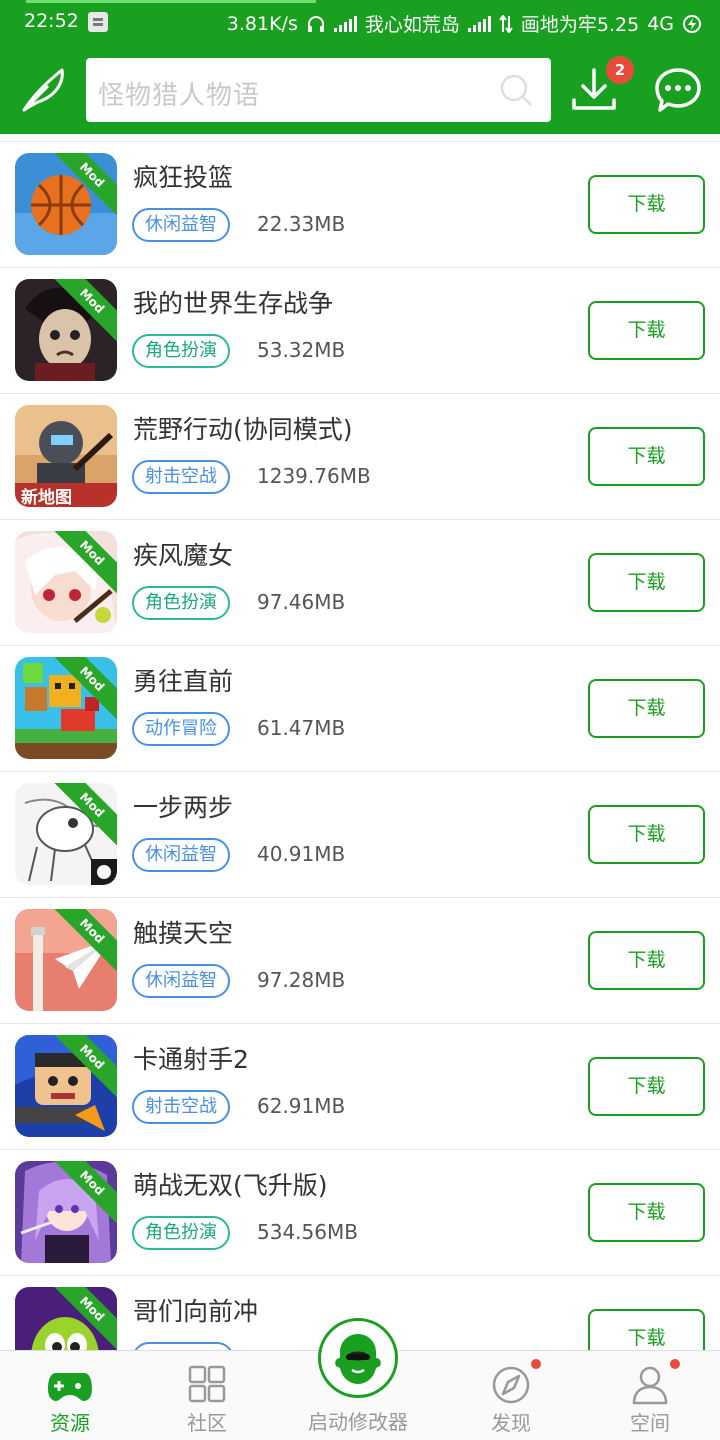 Image resolution: width=720 pixels, height=1440 pixels. Describe the element at coordinates (650, 1385) in the screenshot. I see `user-icon` at that location.